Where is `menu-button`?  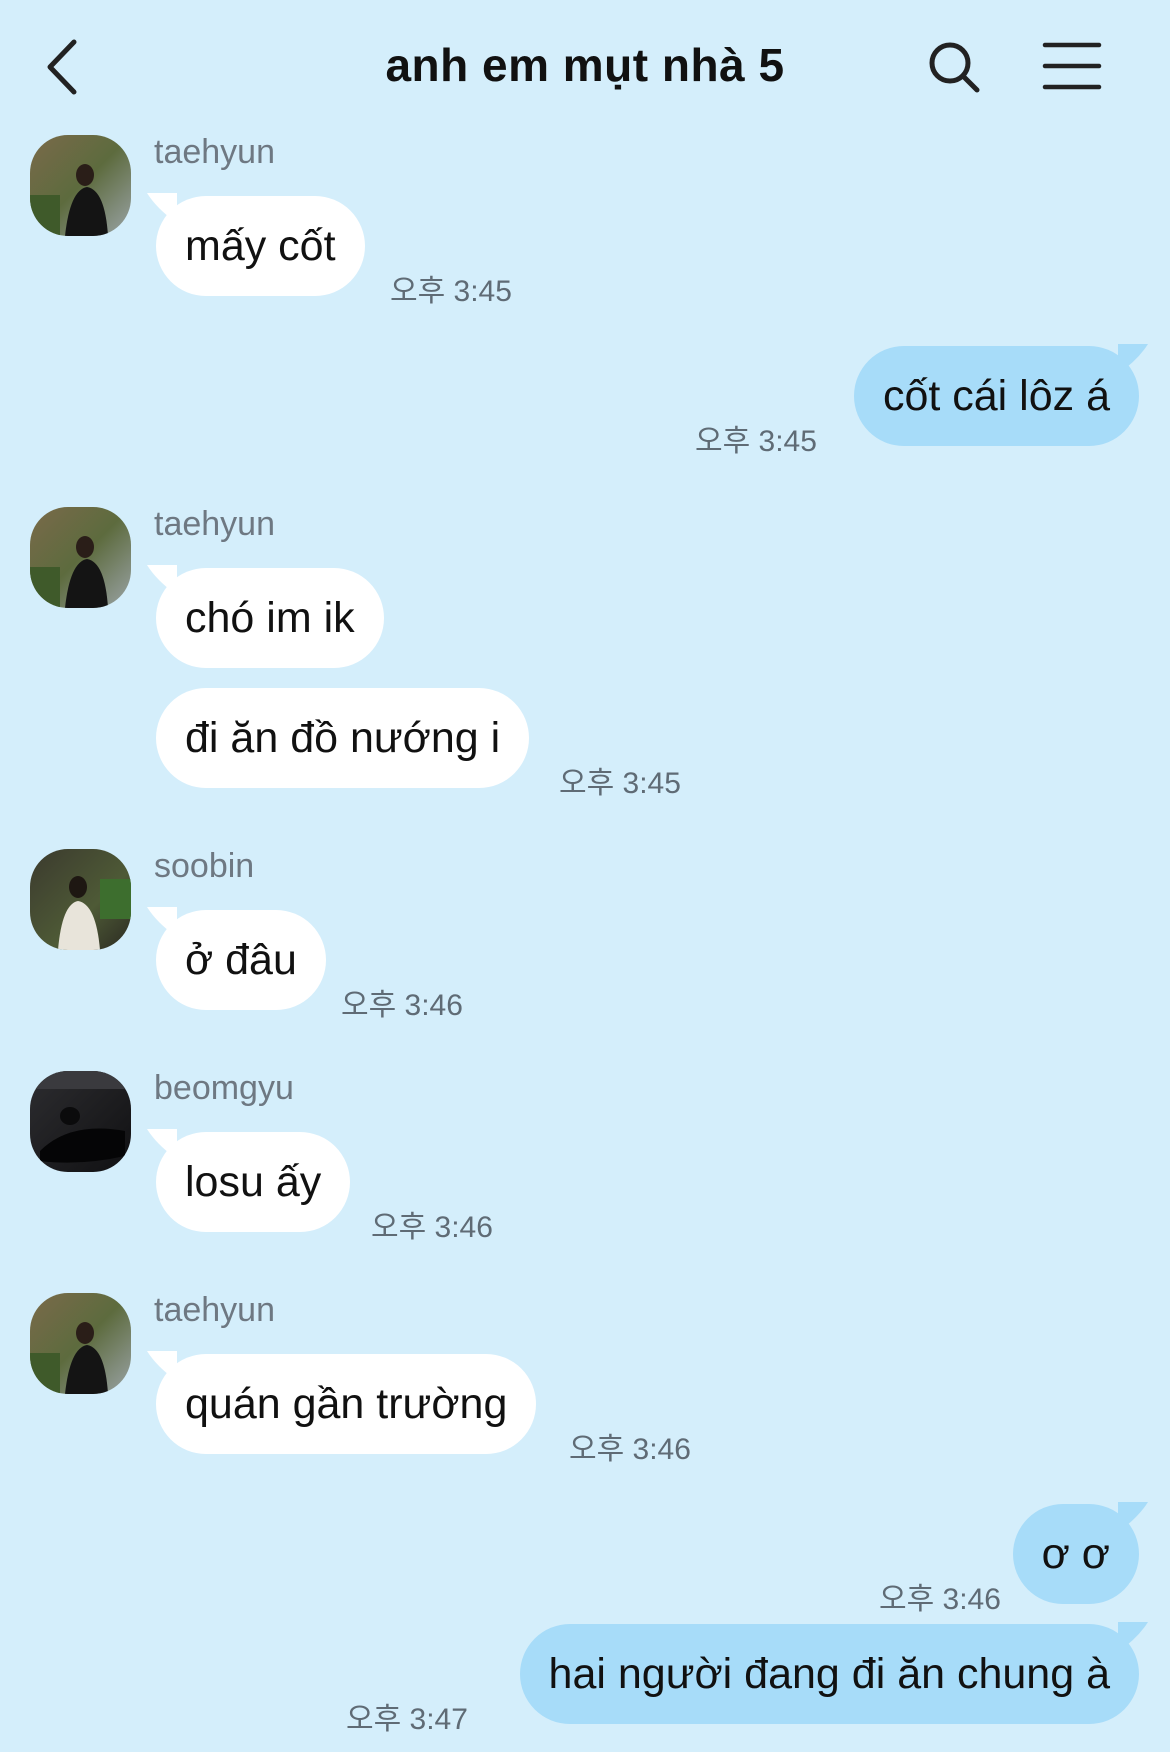
menu-button is located at coordinates (1072, 66).